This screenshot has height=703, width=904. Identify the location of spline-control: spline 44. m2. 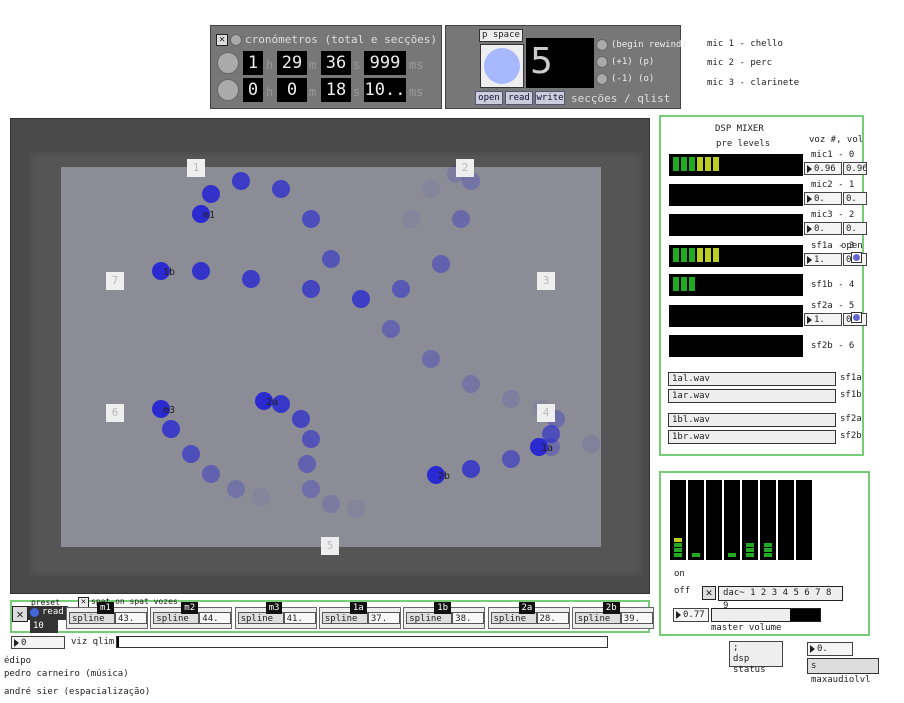
(191, 615).